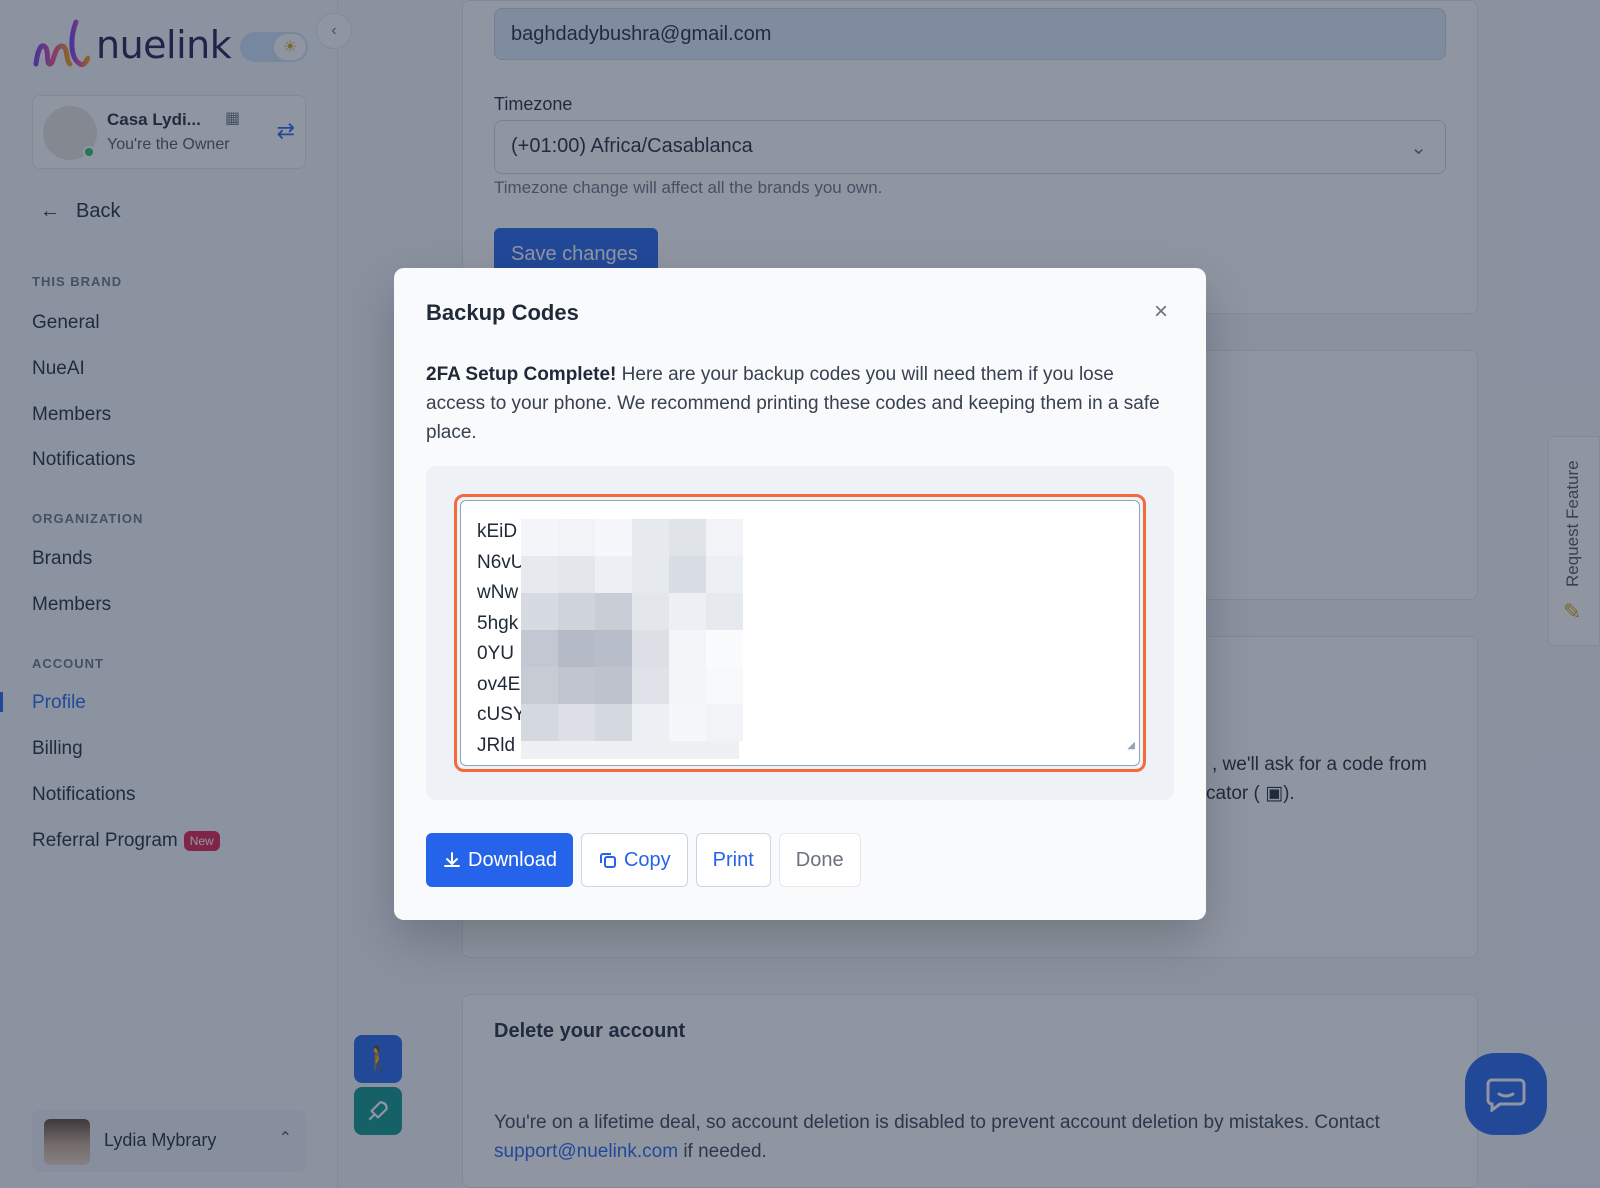  I want to click on print-button: Print, so click(733, 860).